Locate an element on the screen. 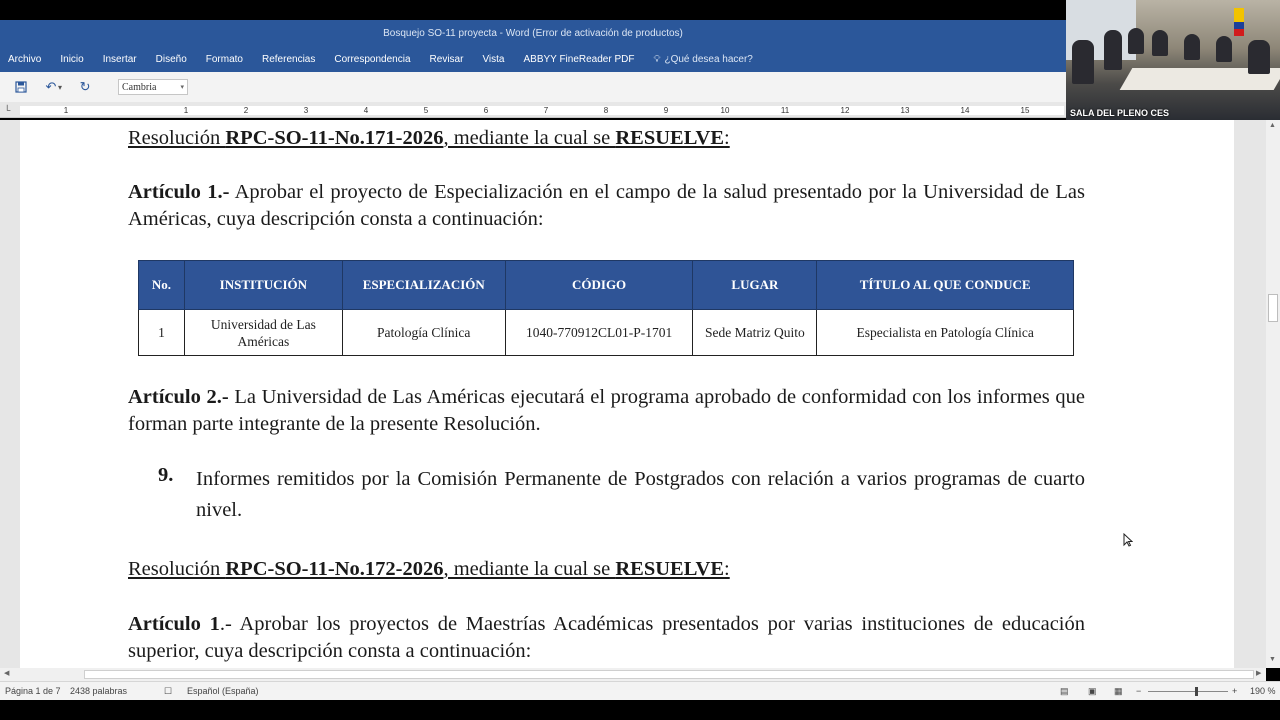 This screenshot has width=1280, height=720. screen-bottom-bar is located at coordinates (640, 710).